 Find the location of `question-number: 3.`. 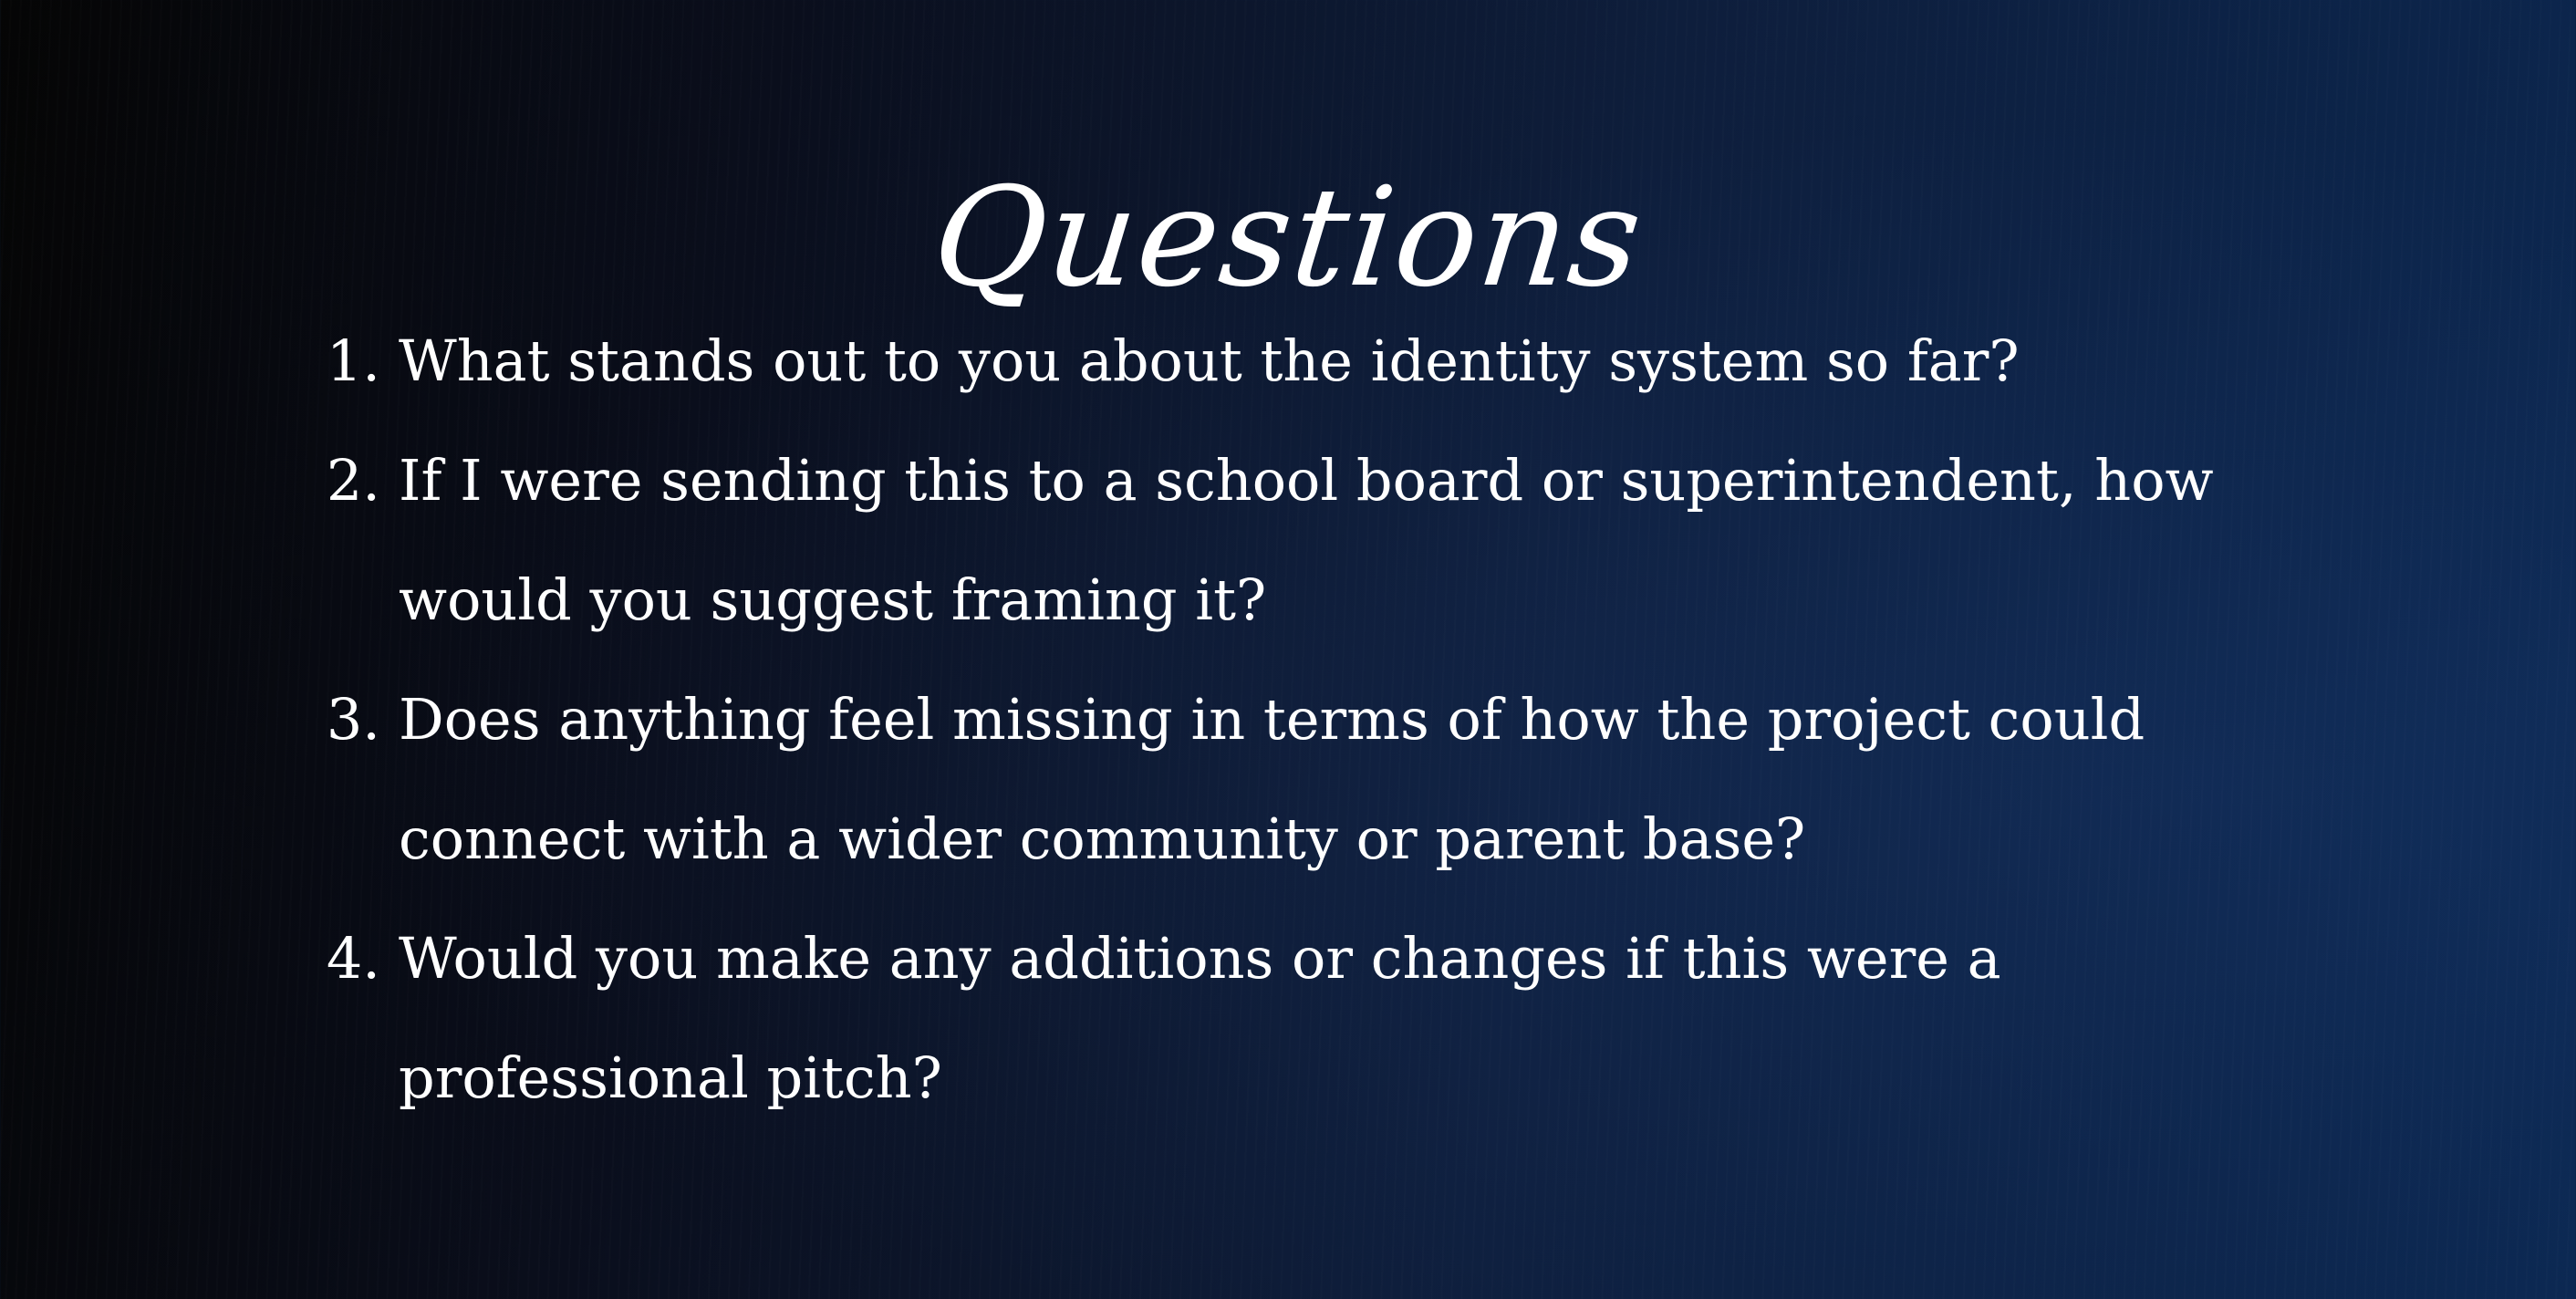

question-number: 3. is located at coordinates (353, 719).